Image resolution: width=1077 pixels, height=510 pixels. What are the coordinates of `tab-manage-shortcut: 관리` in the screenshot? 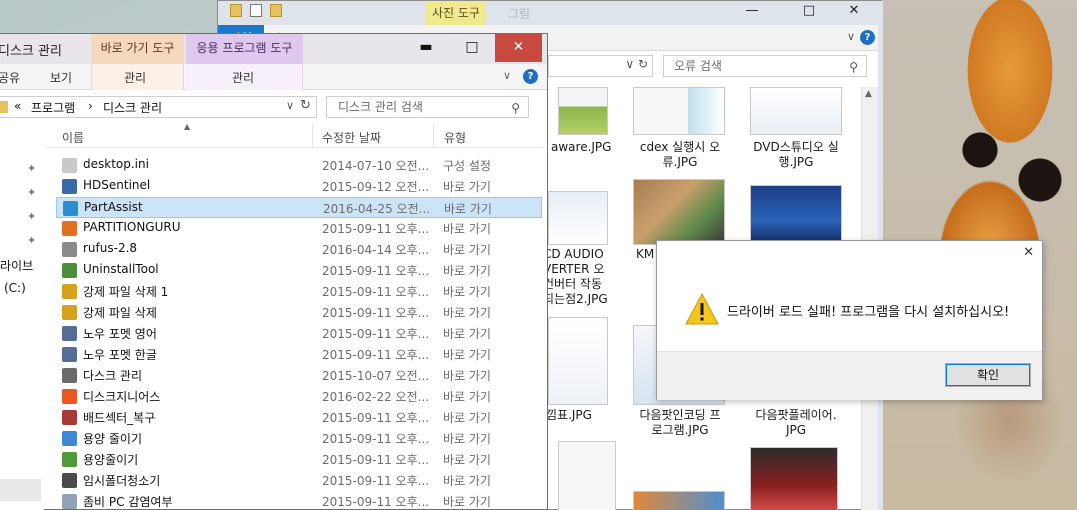 It's located at (135, 77).